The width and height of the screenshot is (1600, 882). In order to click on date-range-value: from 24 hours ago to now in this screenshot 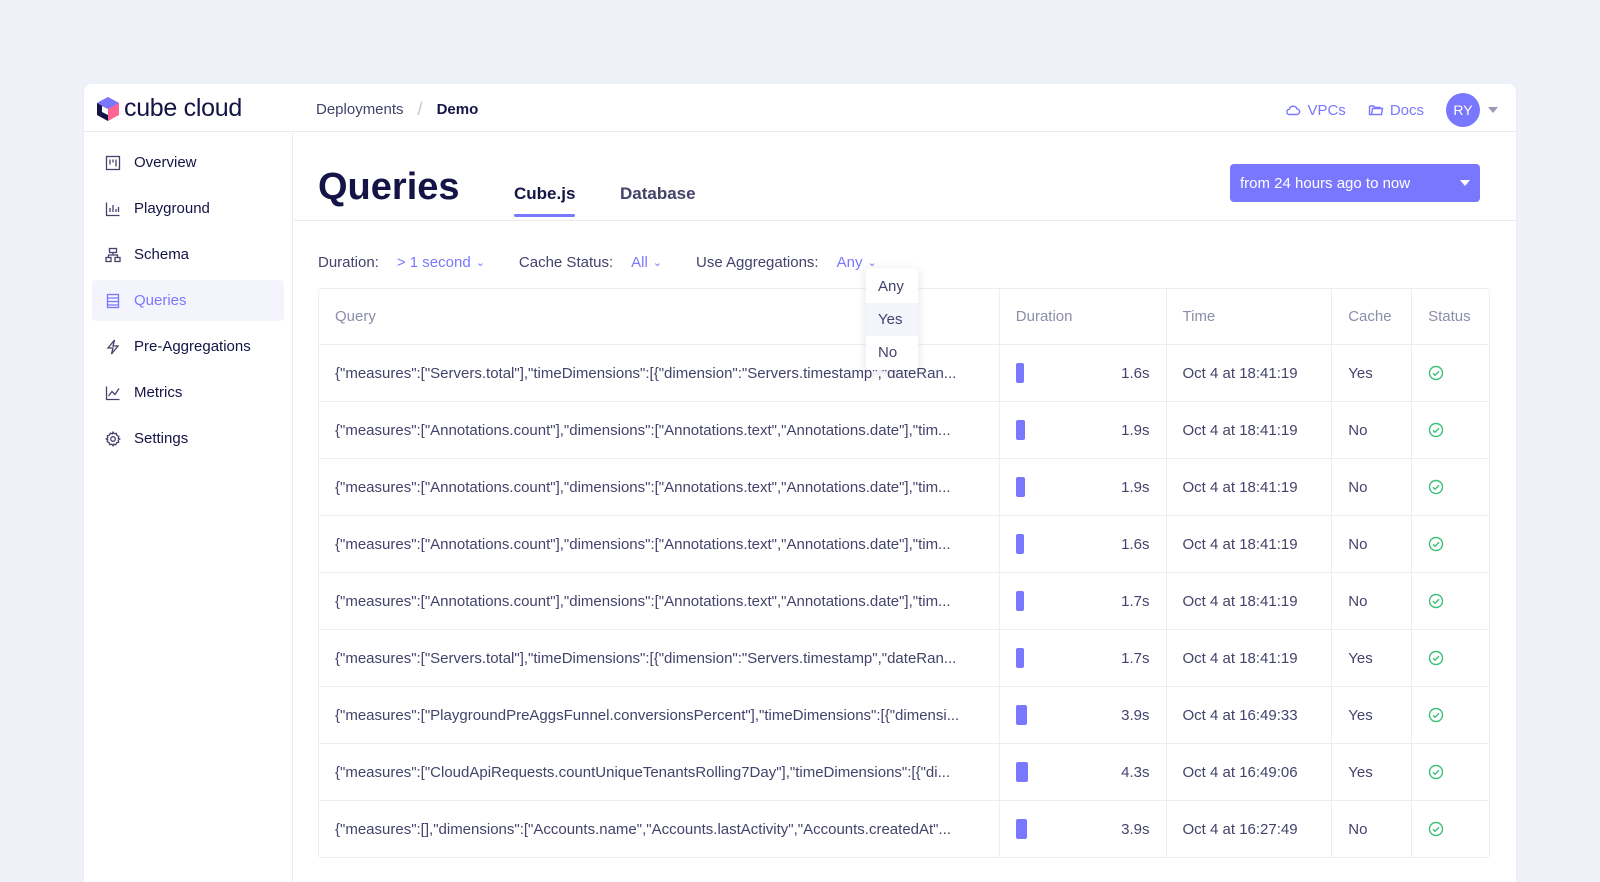, I will do `click(1325, 183)`.